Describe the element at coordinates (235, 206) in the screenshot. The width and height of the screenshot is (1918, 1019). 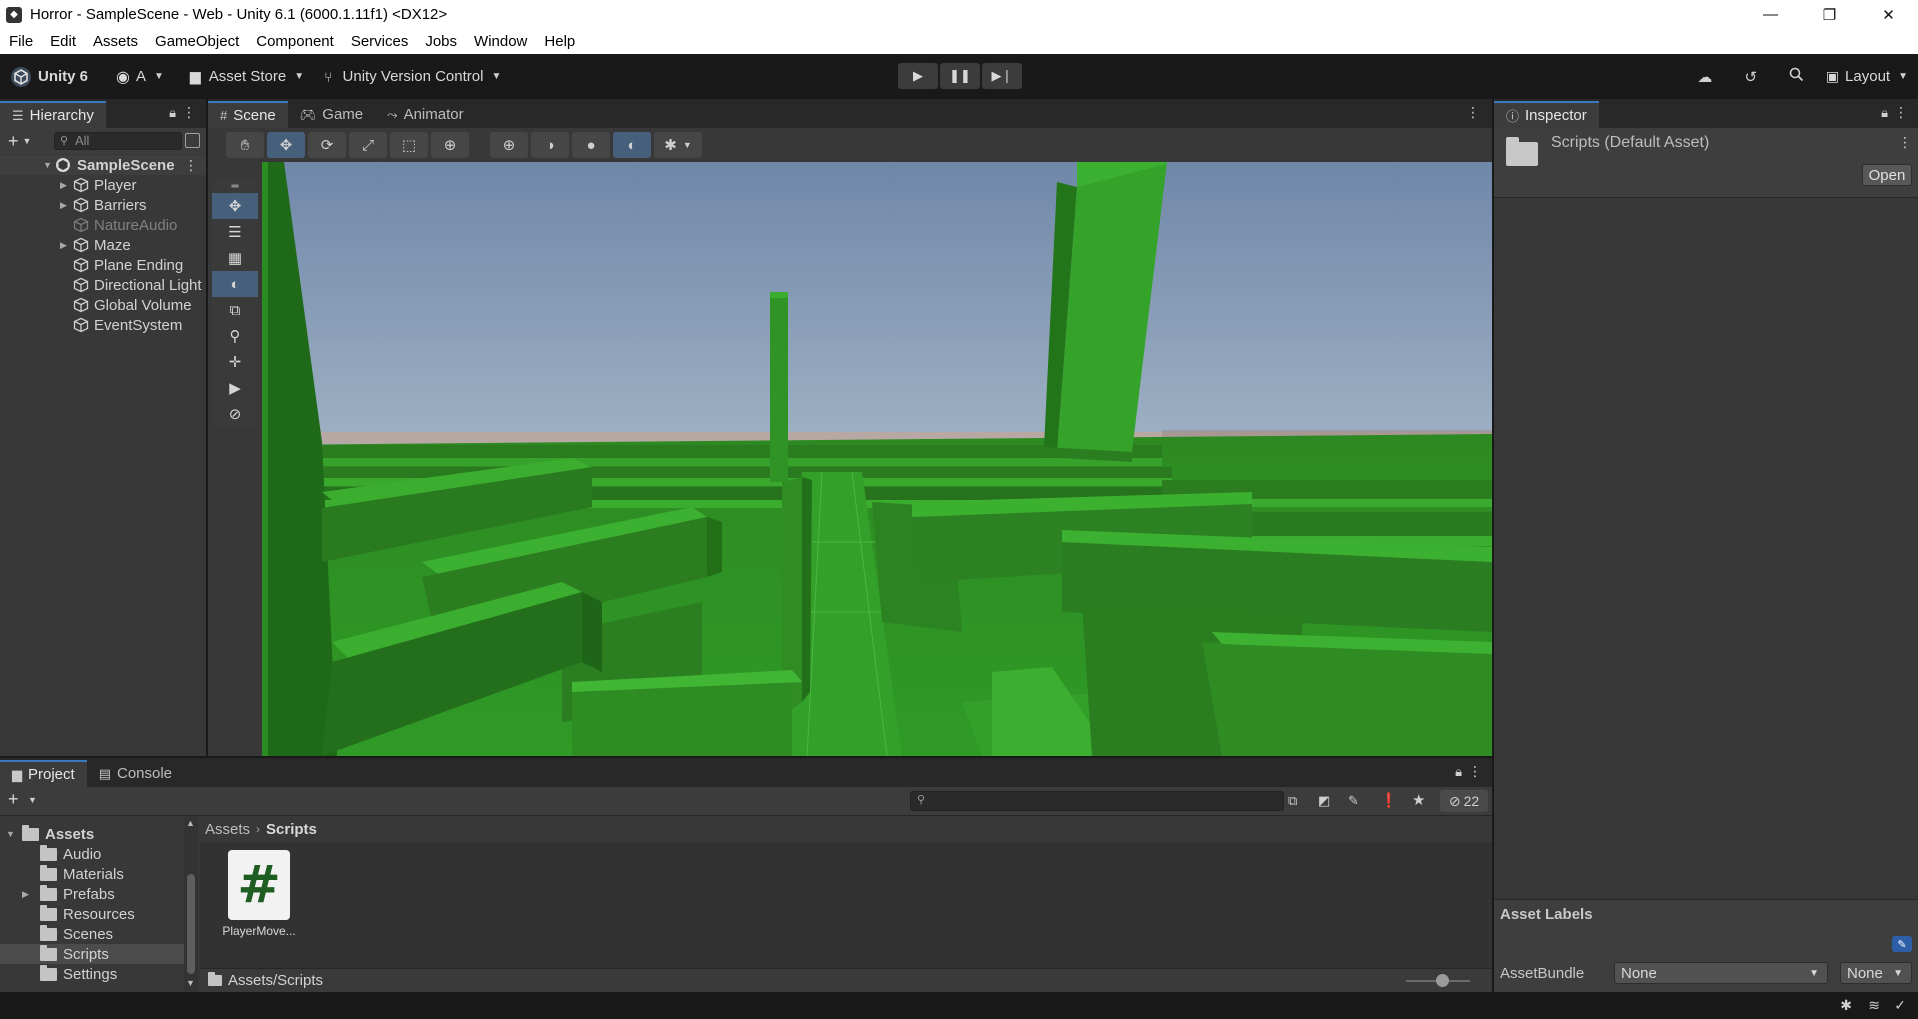
I see `move-overlay-button: ✥` at that location.